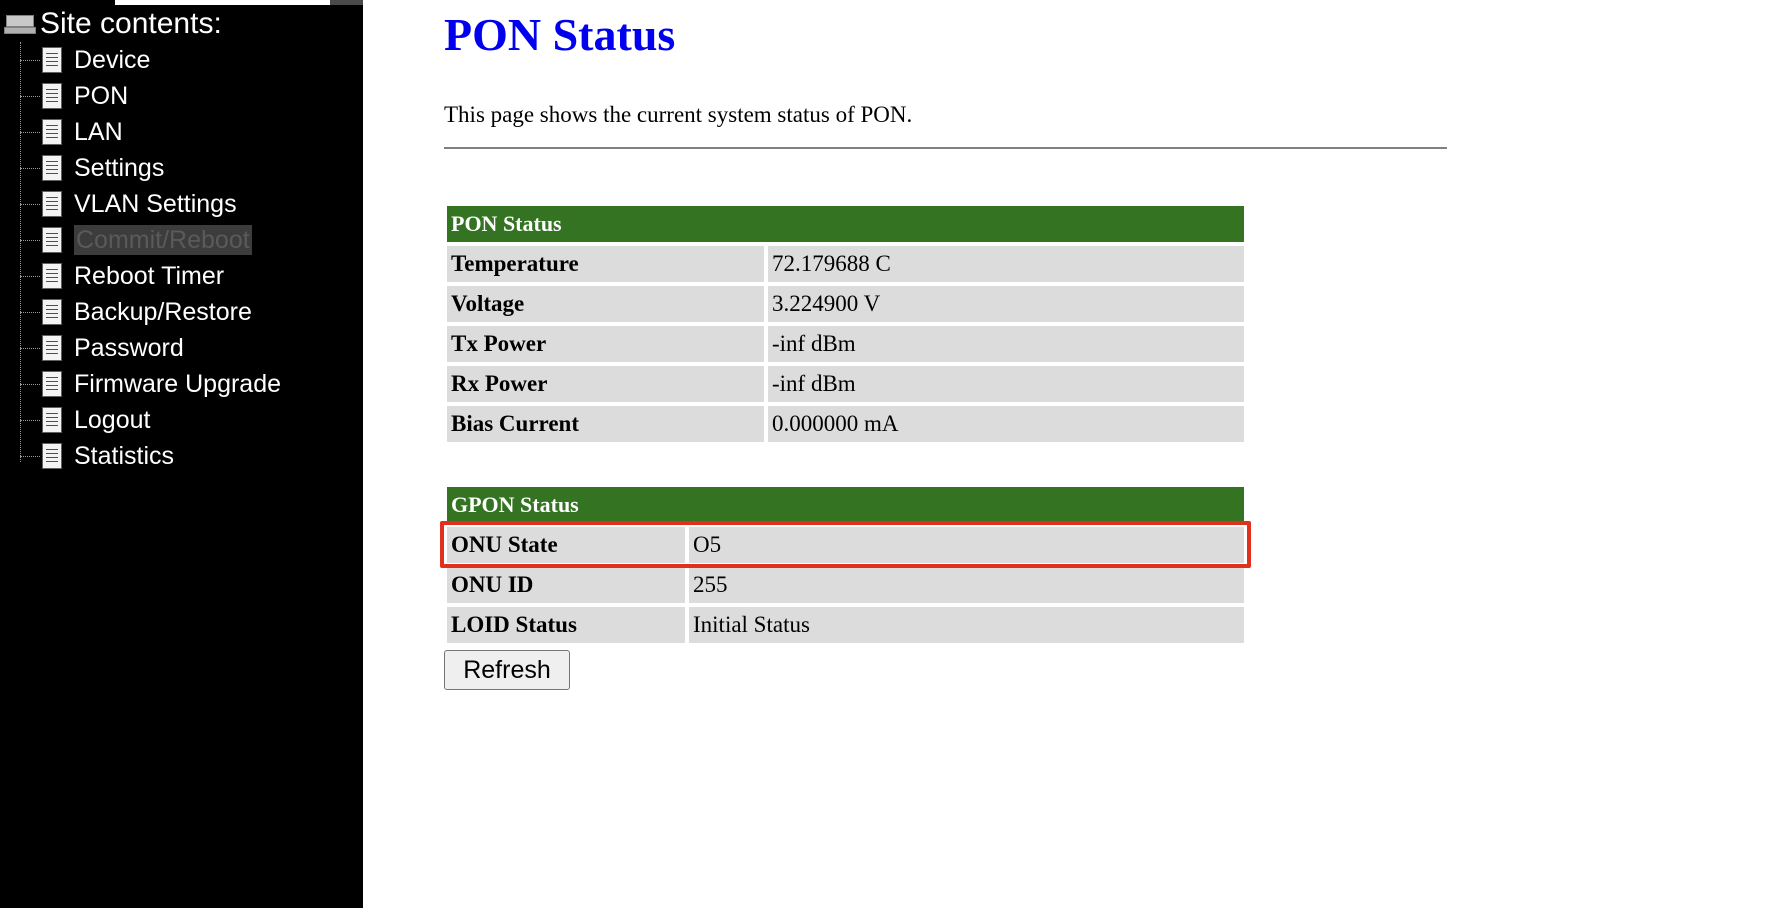 The width and height of the screenshot is (1770, 908). What do you see at coordinates (155, 204) in the screenshot?
I see `sidebar-item-label: VLAN Settings` at bounding box center [155, 204].